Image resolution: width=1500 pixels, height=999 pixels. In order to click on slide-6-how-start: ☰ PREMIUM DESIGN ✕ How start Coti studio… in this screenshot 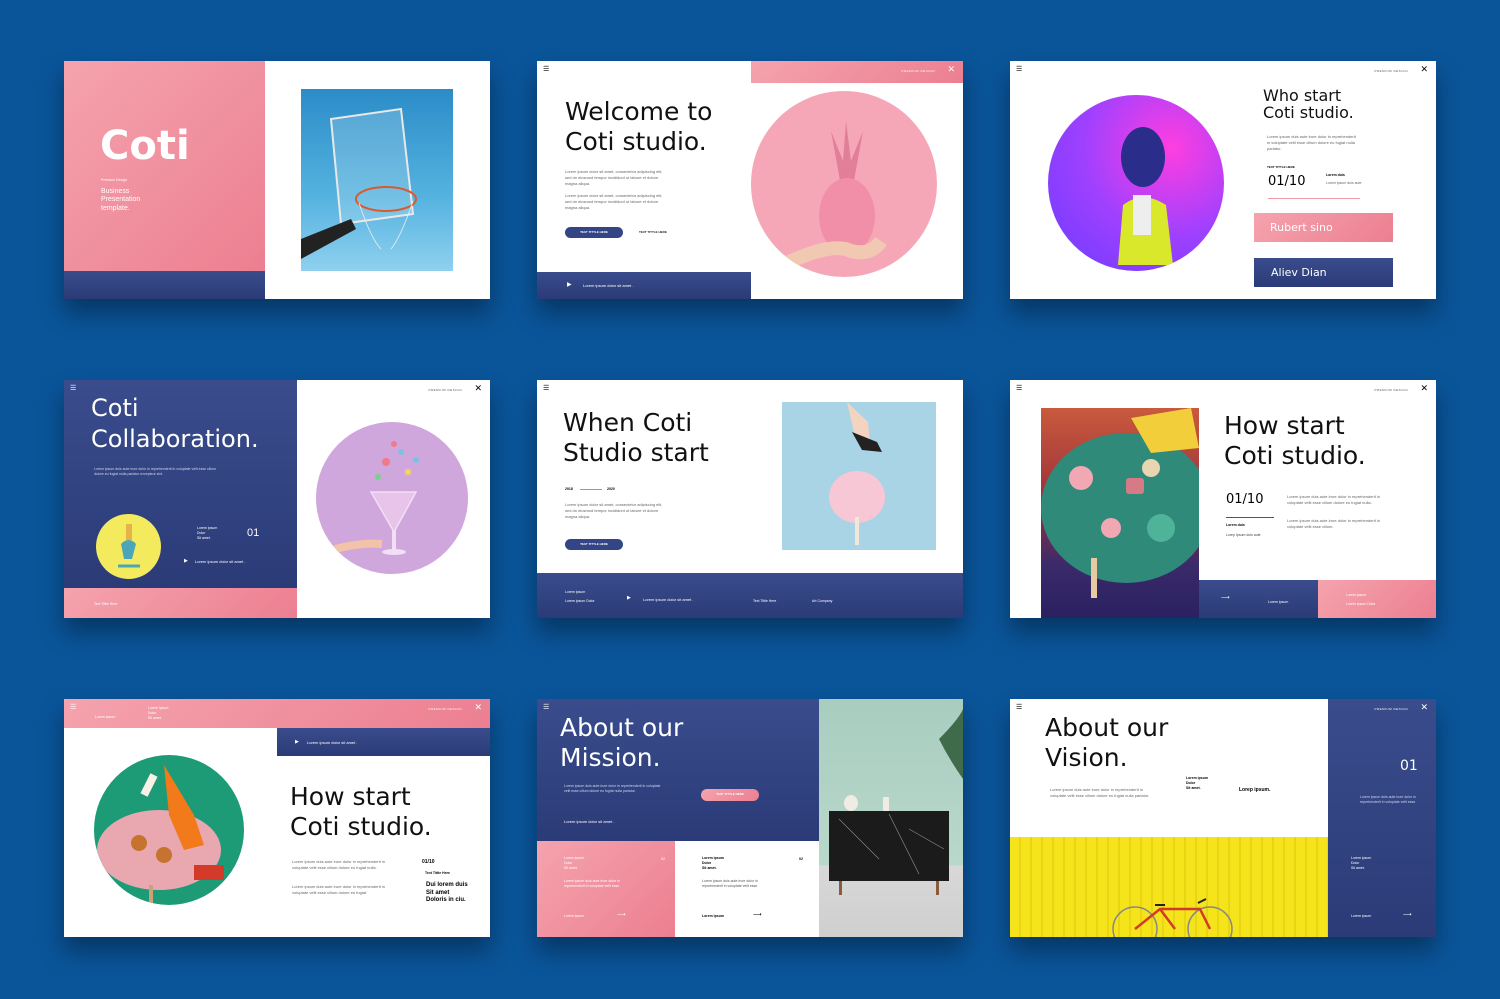, I will do `click(1223, 499)`.